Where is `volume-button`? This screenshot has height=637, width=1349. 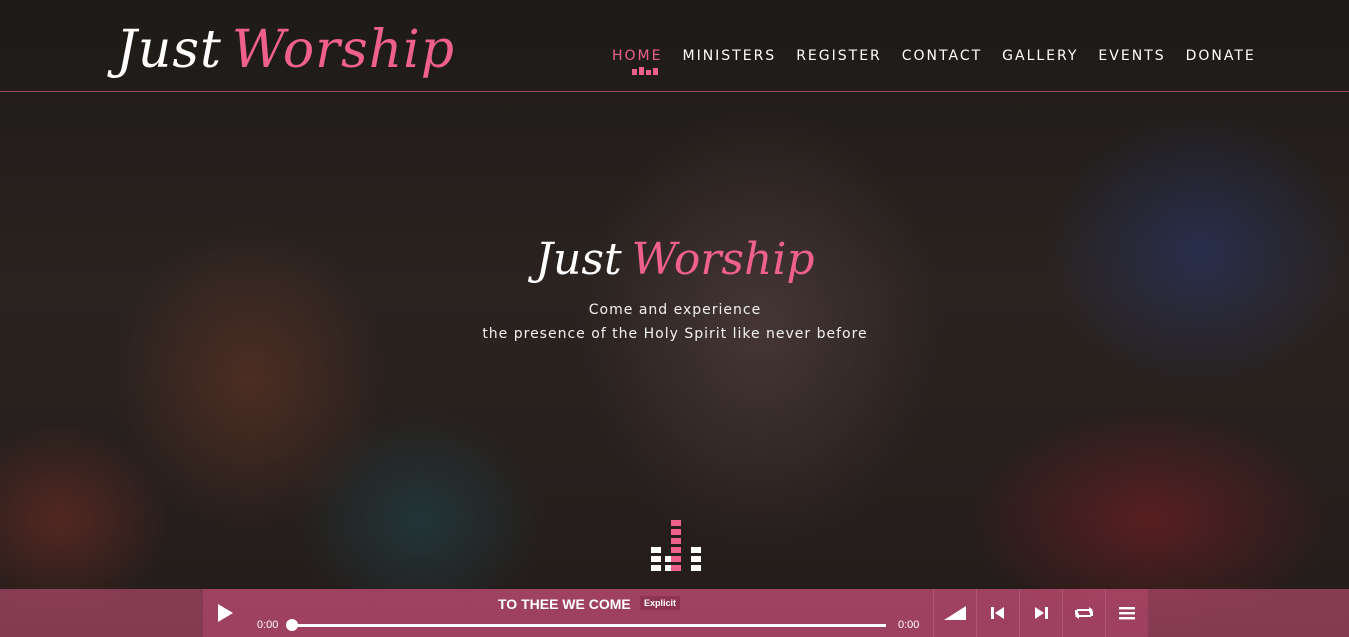
volume-button is located at coordinates (954, 613).